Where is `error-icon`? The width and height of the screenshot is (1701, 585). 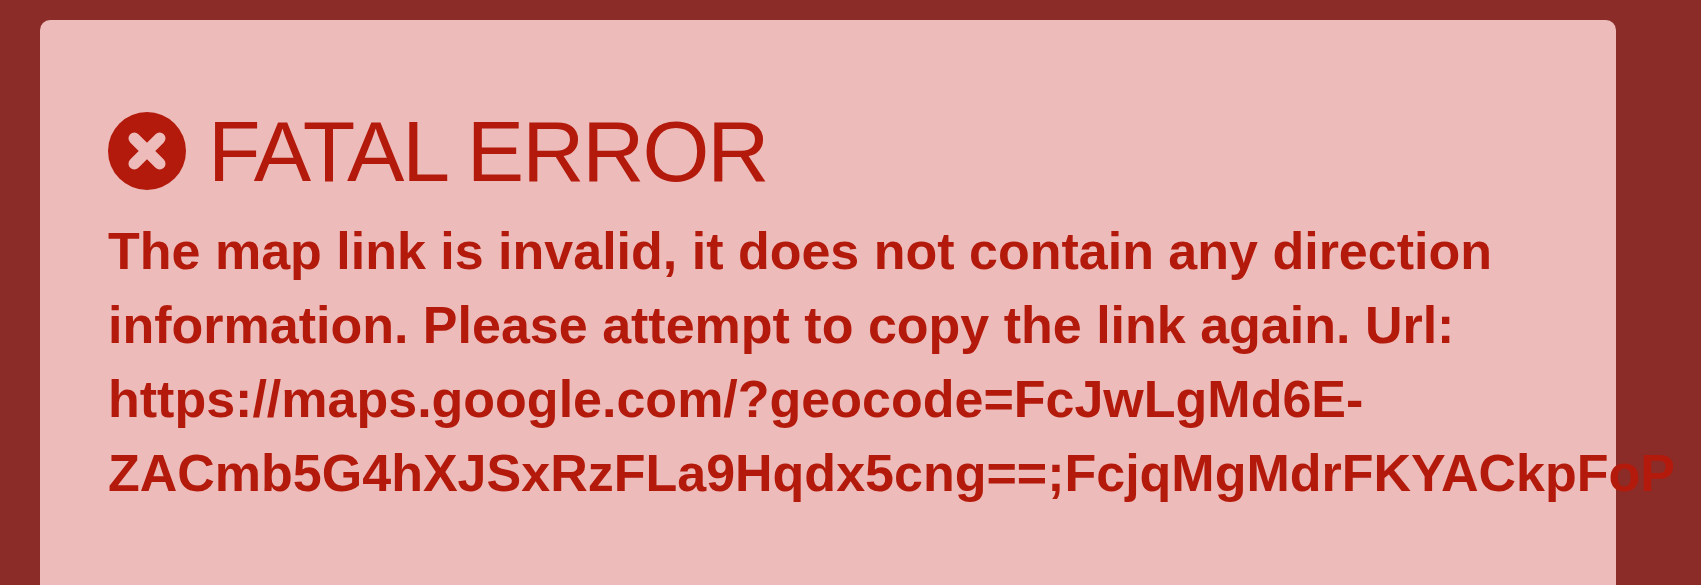 error-icon is located at coordinates (147, 151).